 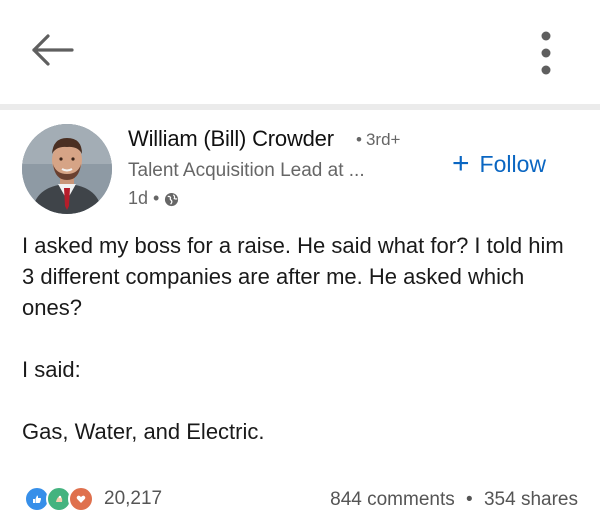 What do you see at coordinates (512, 163) in the screenshot?
I see `follow-label: Follow` at bounding box center [512, 163].